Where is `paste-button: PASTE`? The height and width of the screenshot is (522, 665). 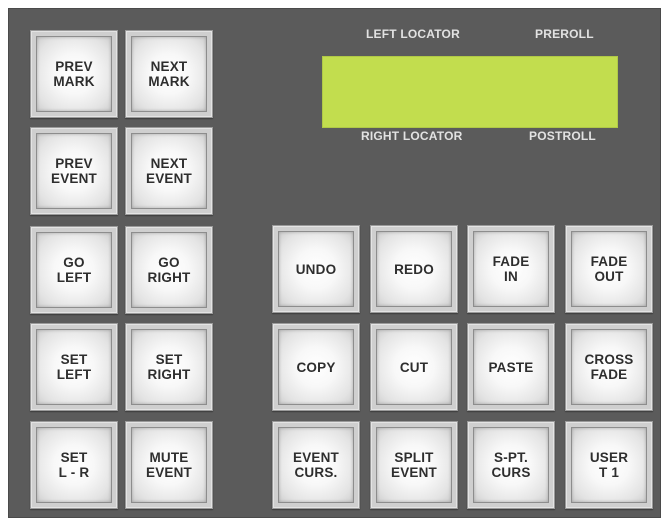
paste-button: PASTE is located at coordinates (511, 367).